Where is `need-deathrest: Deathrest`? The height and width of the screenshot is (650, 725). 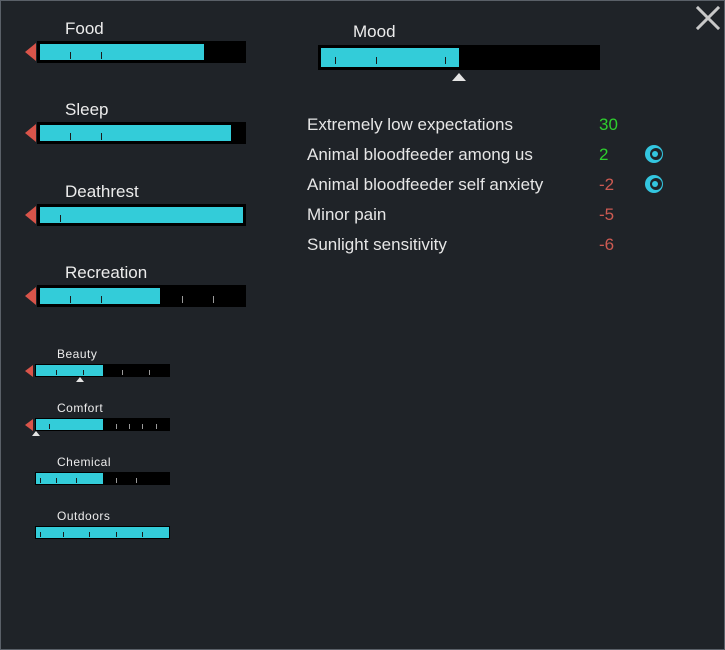
need-deathrest: Deathrest is located at coordinates (140, 212).